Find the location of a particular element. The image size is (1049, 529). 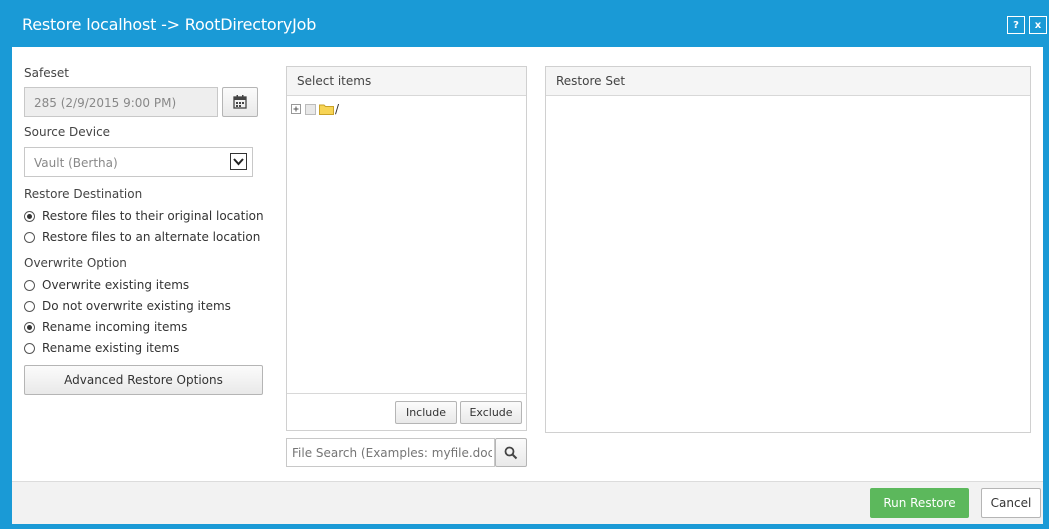

radio-rename-existing: Rename existing items is located at coordinates (101, 348).